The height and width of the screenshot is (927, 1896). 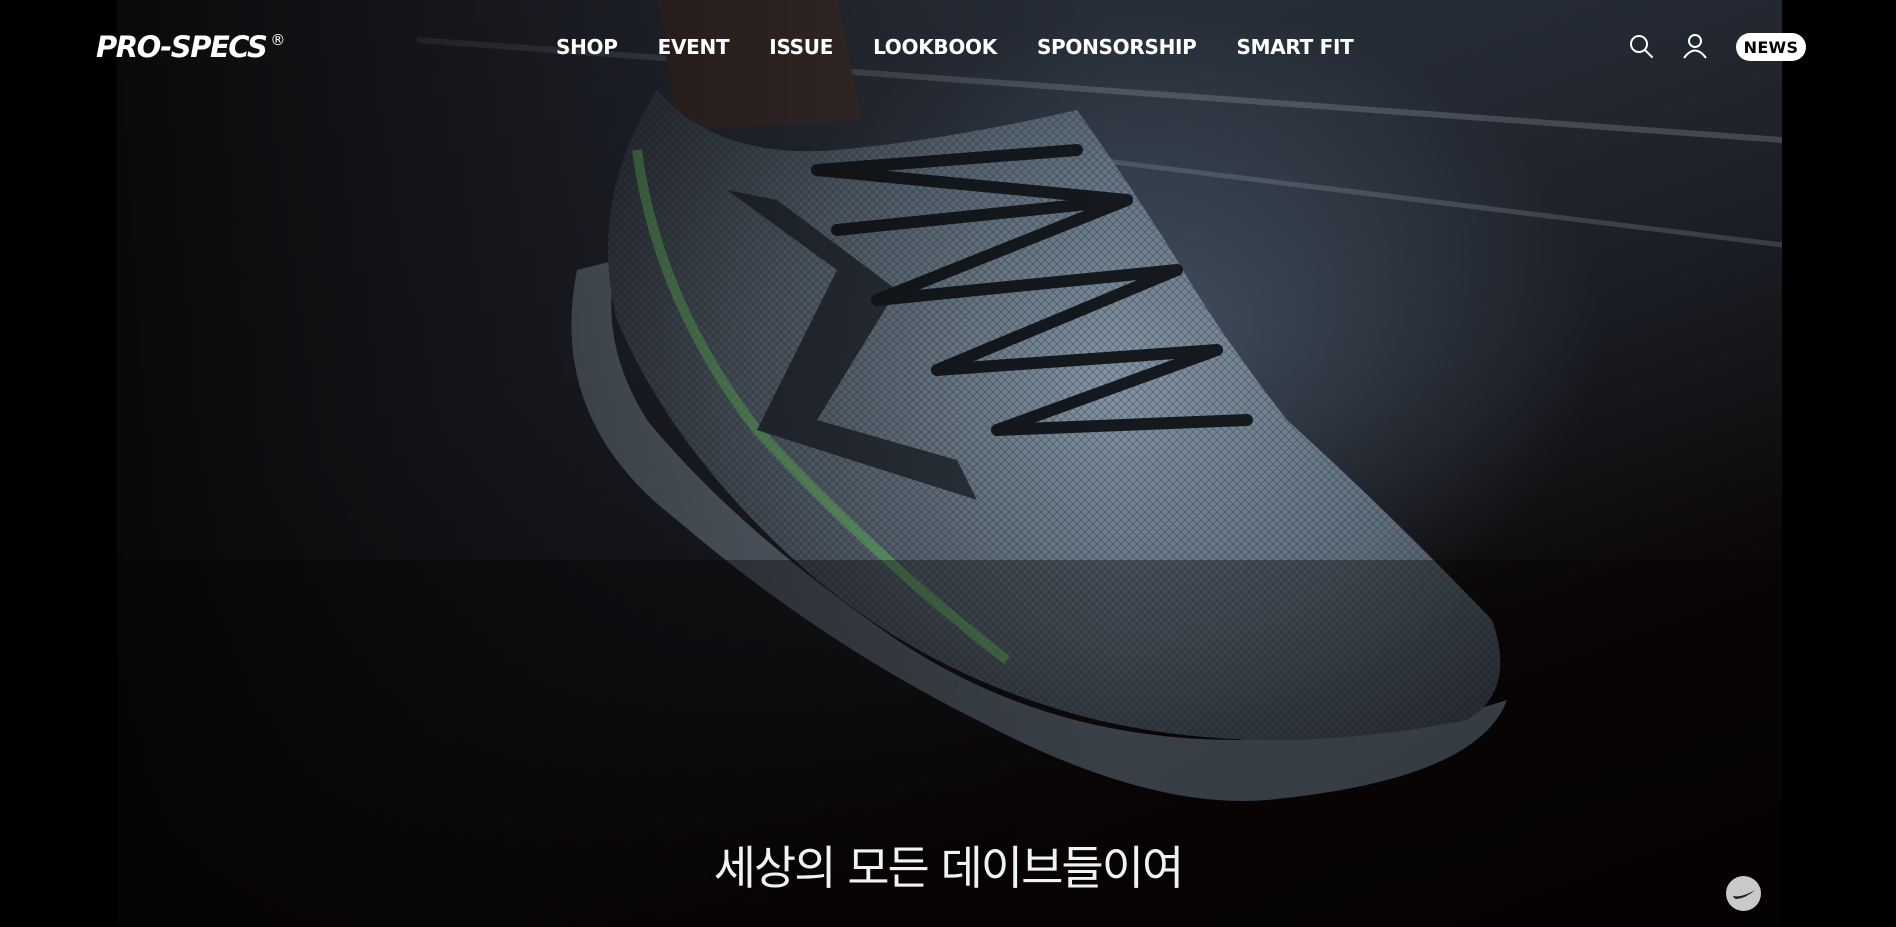 I want to click on prospecs-swoosh-icon, so click(x=1743, y=894).